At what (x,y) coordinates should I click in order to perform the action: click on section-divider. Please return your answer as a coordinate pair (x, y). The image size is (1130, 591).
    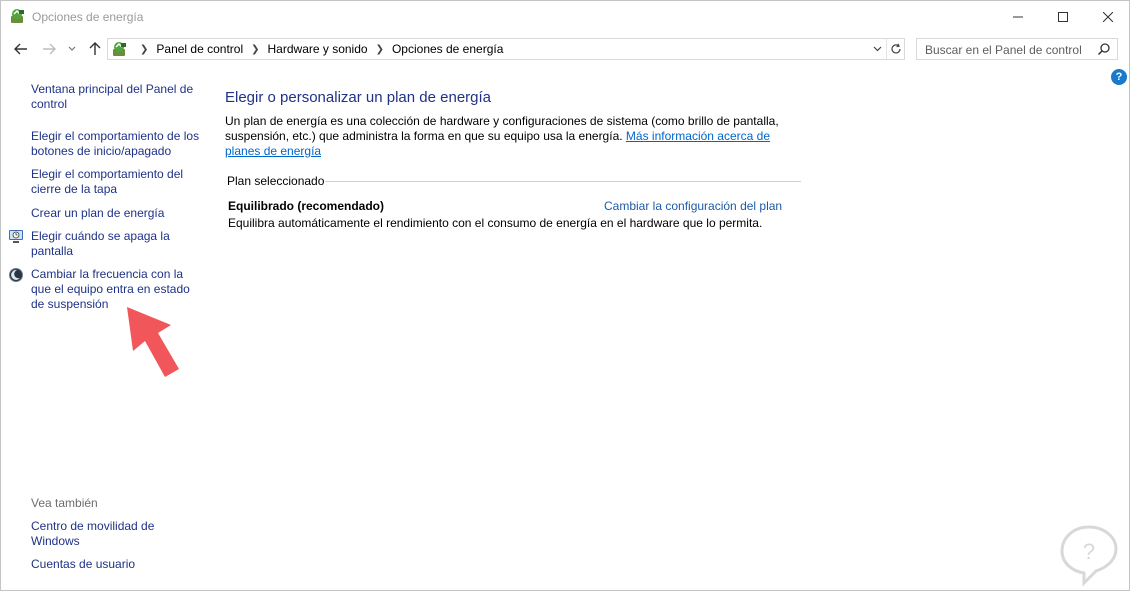
    Looking at the image, I should click on (563, 181).